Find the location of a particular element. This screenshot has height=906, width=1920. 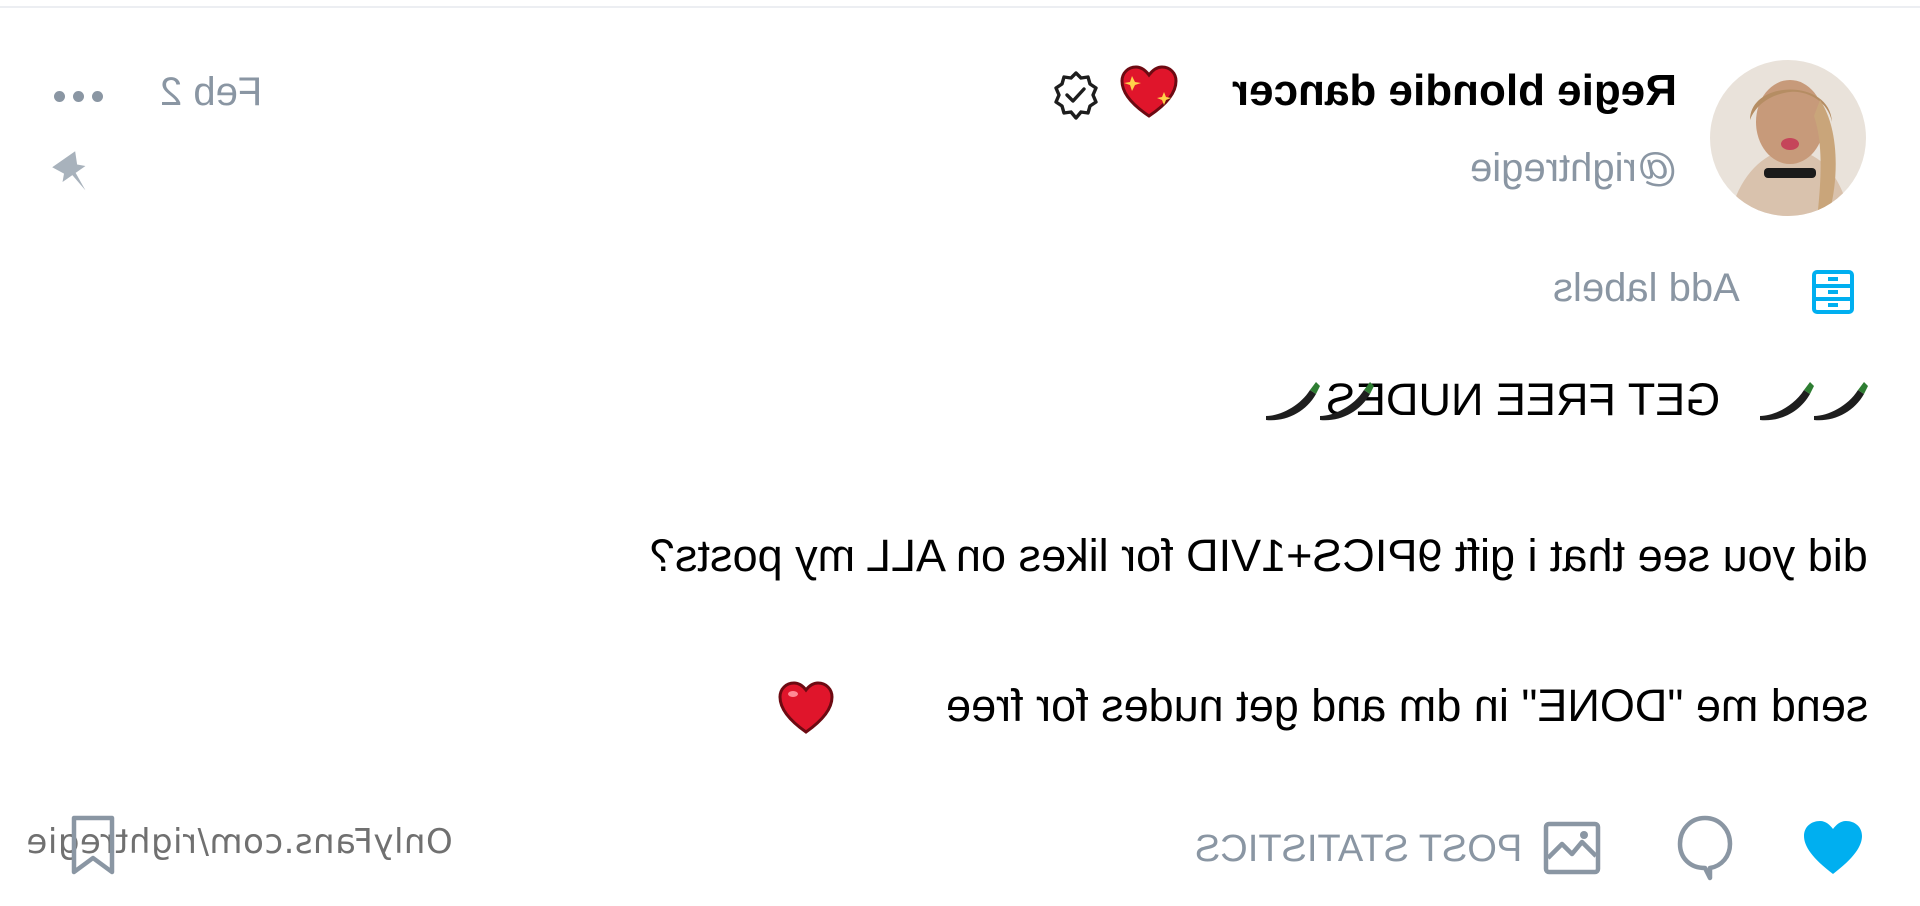

author-handle: @rightregie is located at coordinates (1573, 168).